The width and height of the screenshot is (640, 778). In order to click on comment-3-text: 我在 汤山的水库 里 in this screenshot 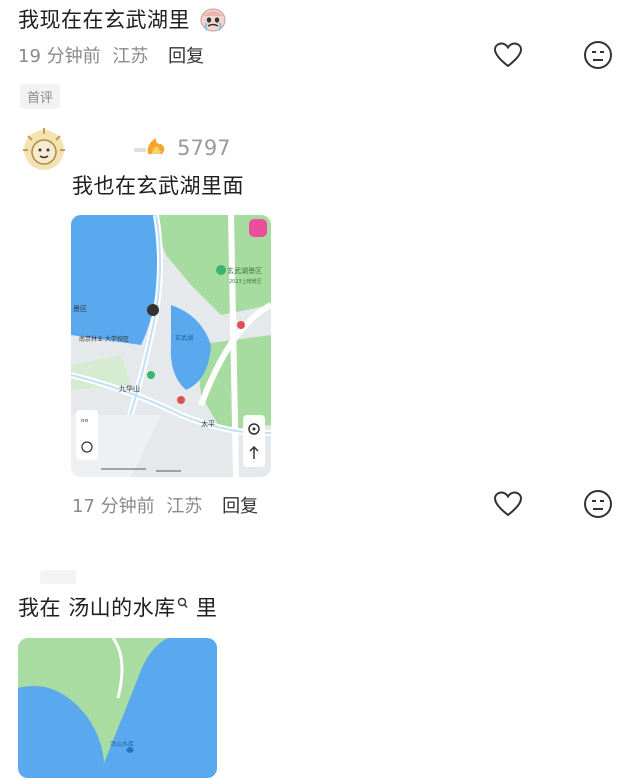, I will do `click(117, 607)`.